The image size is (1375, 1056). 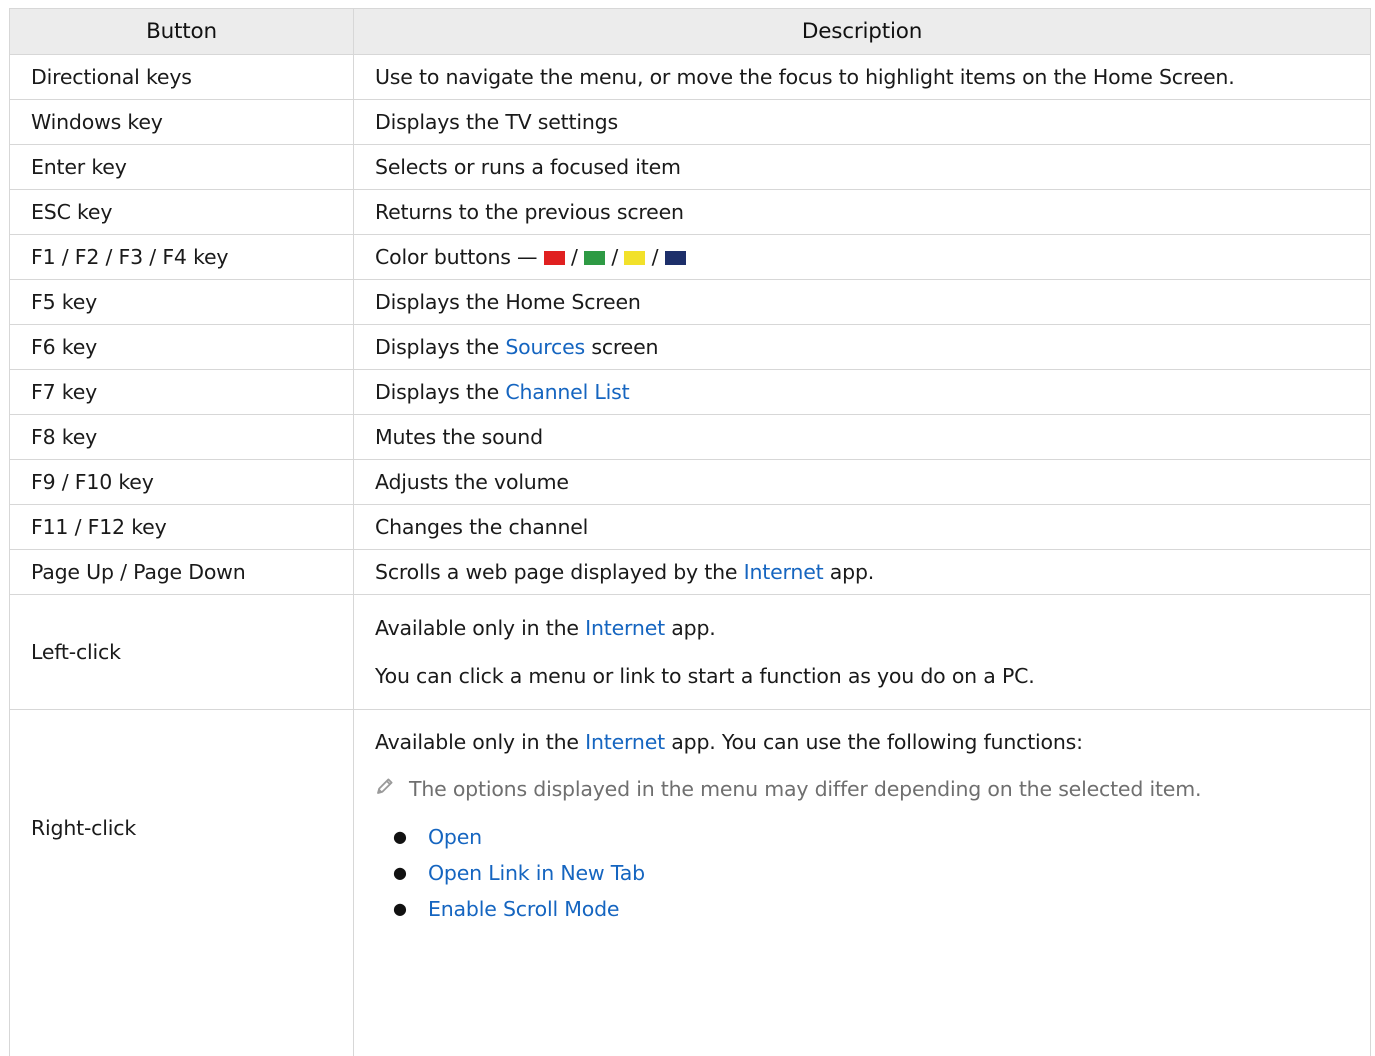 I want to click on description-cell: Displays the Home Screen, so click(x=862, y=302).